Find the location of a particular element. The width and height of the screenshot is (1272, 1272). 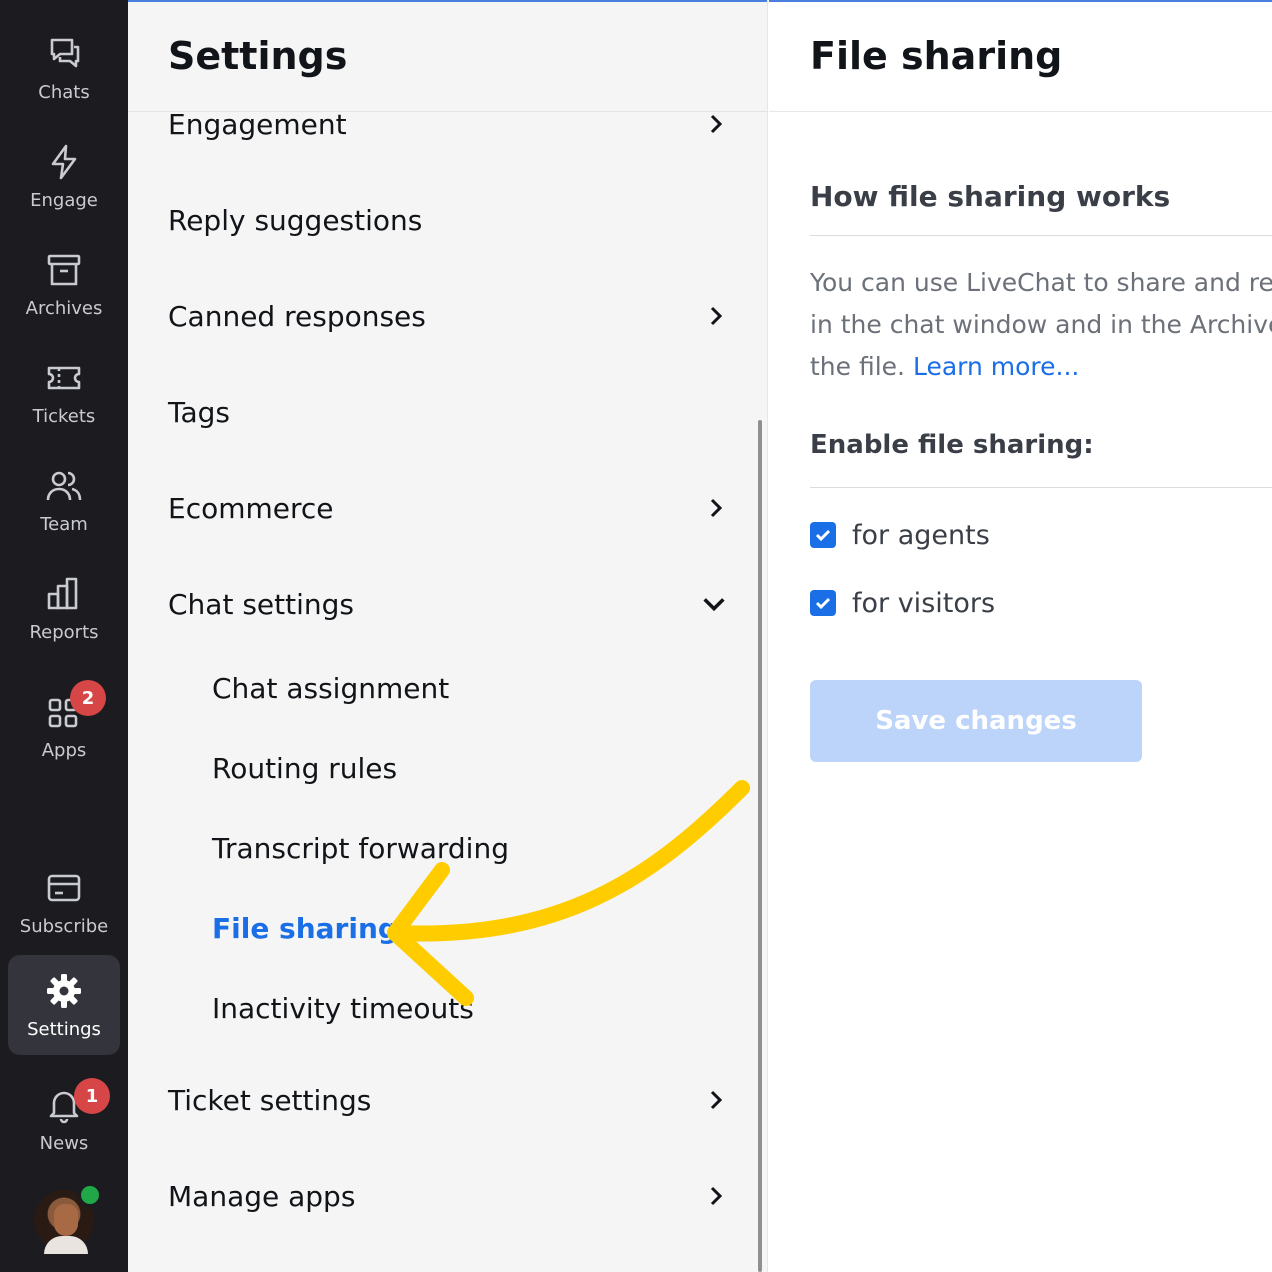

nav-label: Archives is located at coordinates (64, 308).